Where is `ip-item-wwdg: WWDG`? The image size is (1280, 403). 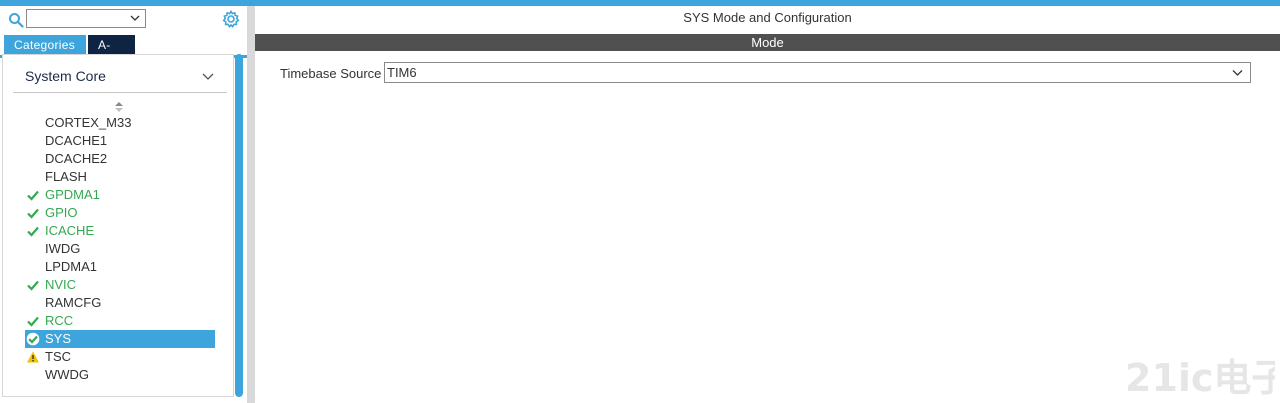 ip-item-wwdg: WWDG is located at coordinates (120, 375).